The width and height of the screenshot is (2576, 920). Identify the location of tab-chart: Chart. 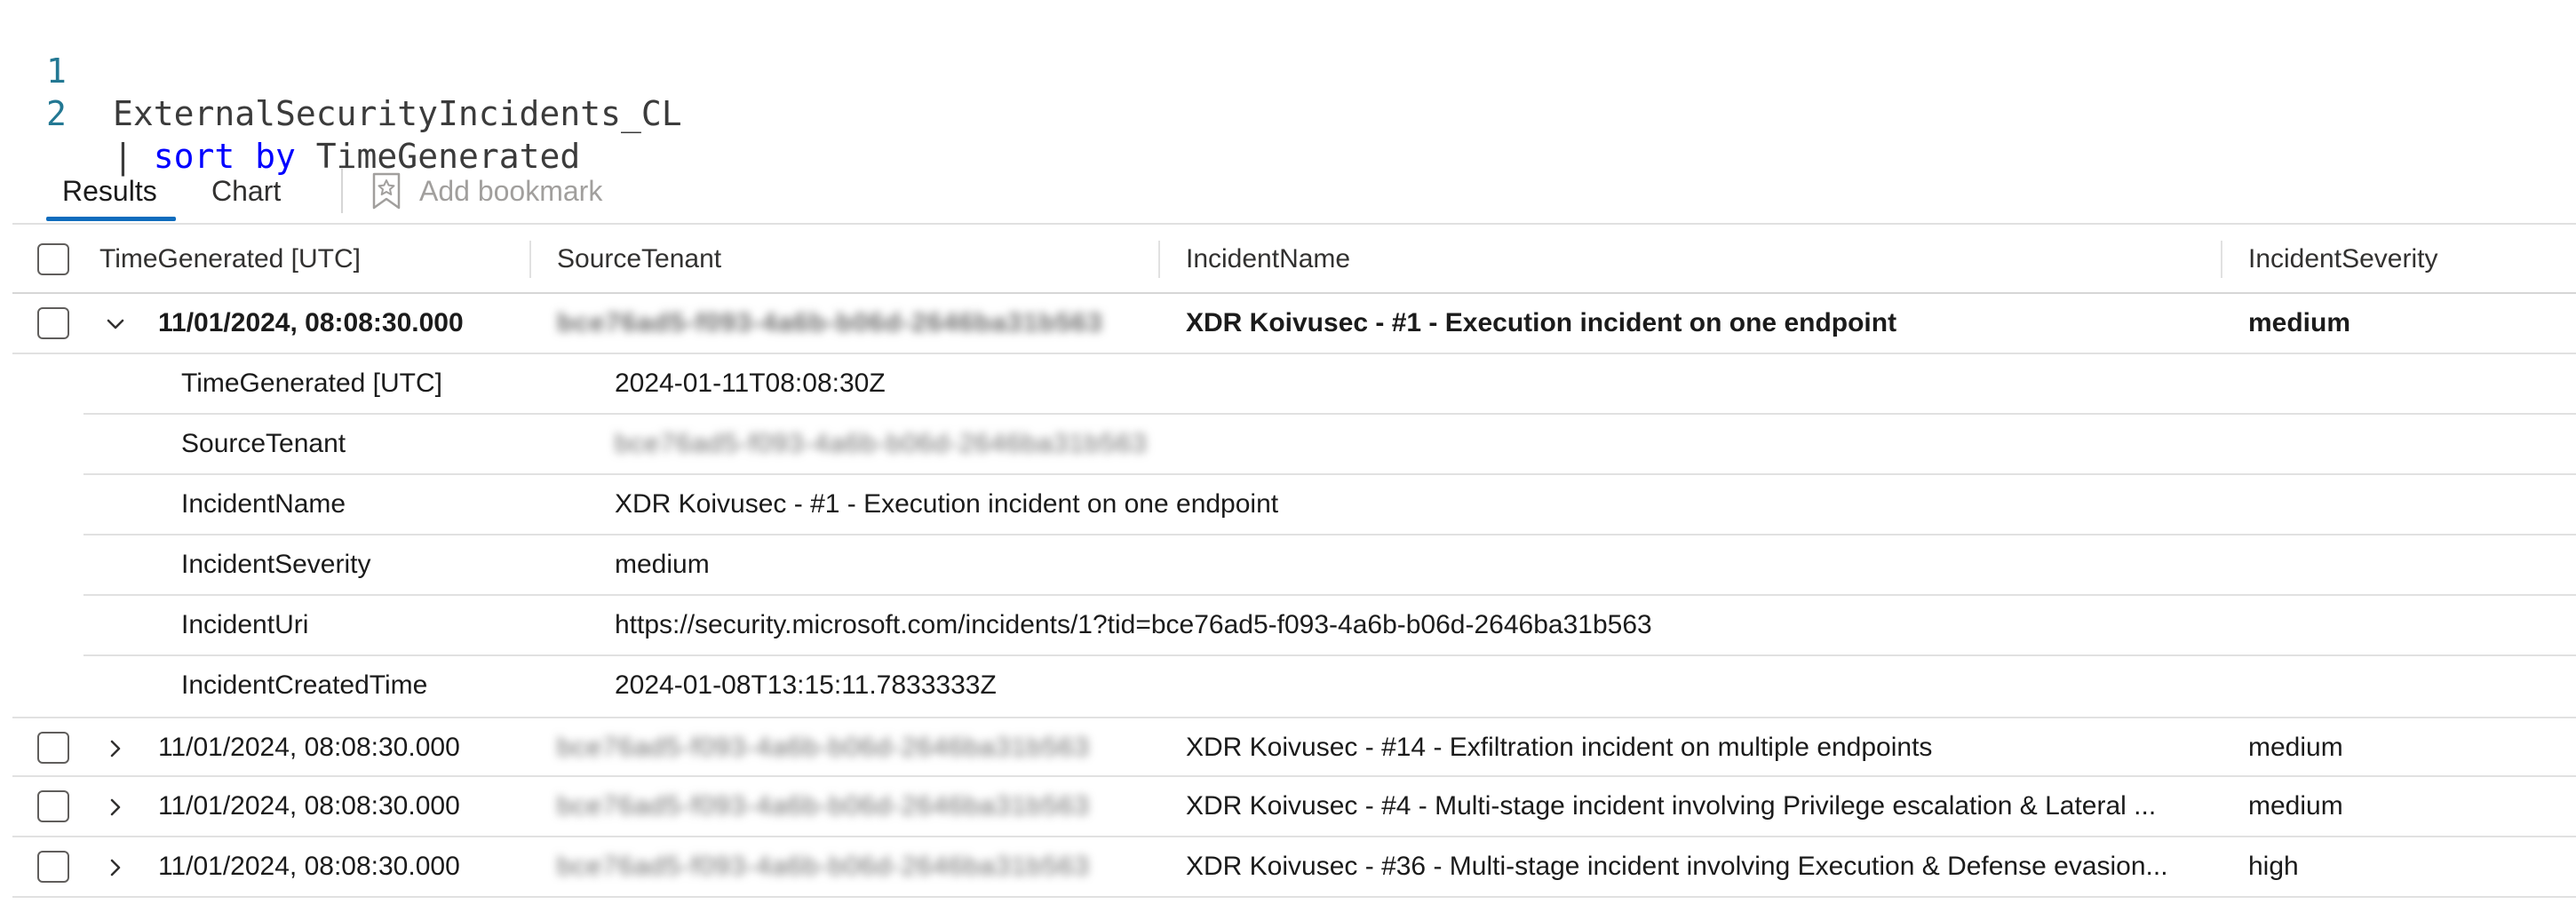
(246, 191).